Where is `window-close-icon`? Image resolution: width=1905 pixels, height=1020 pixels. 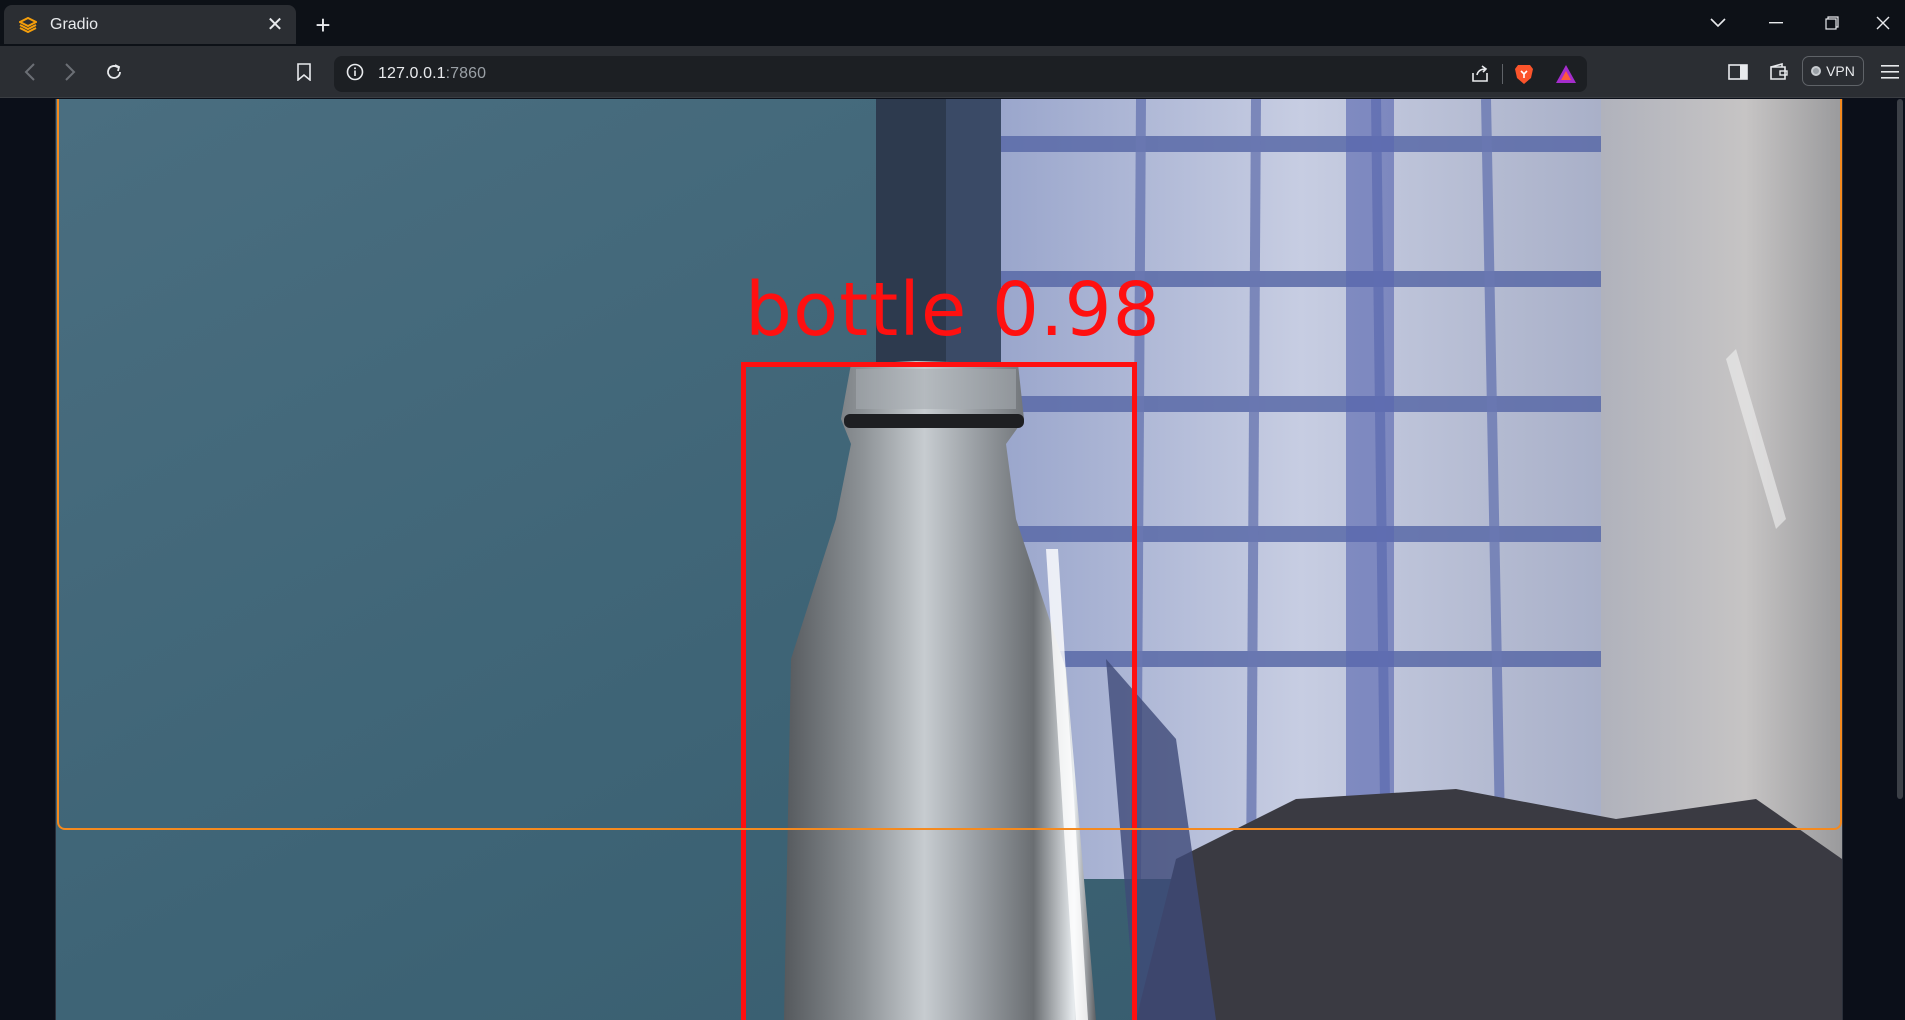
window-close-icon is located at coordinates (1882, 23).